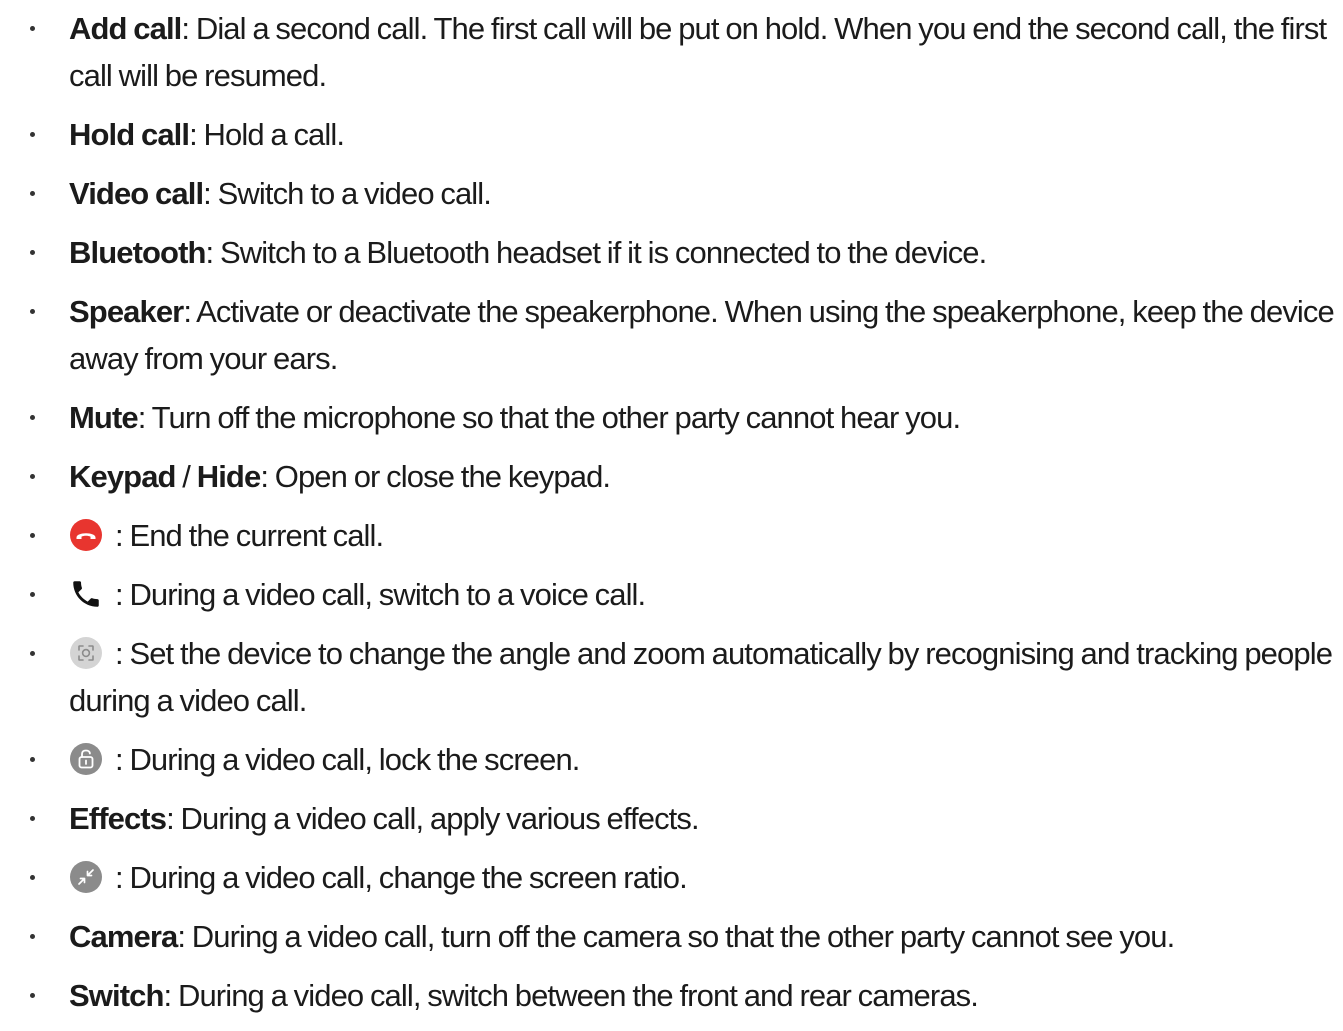  I want to click on term-effects: Effects, so click(118, 818).